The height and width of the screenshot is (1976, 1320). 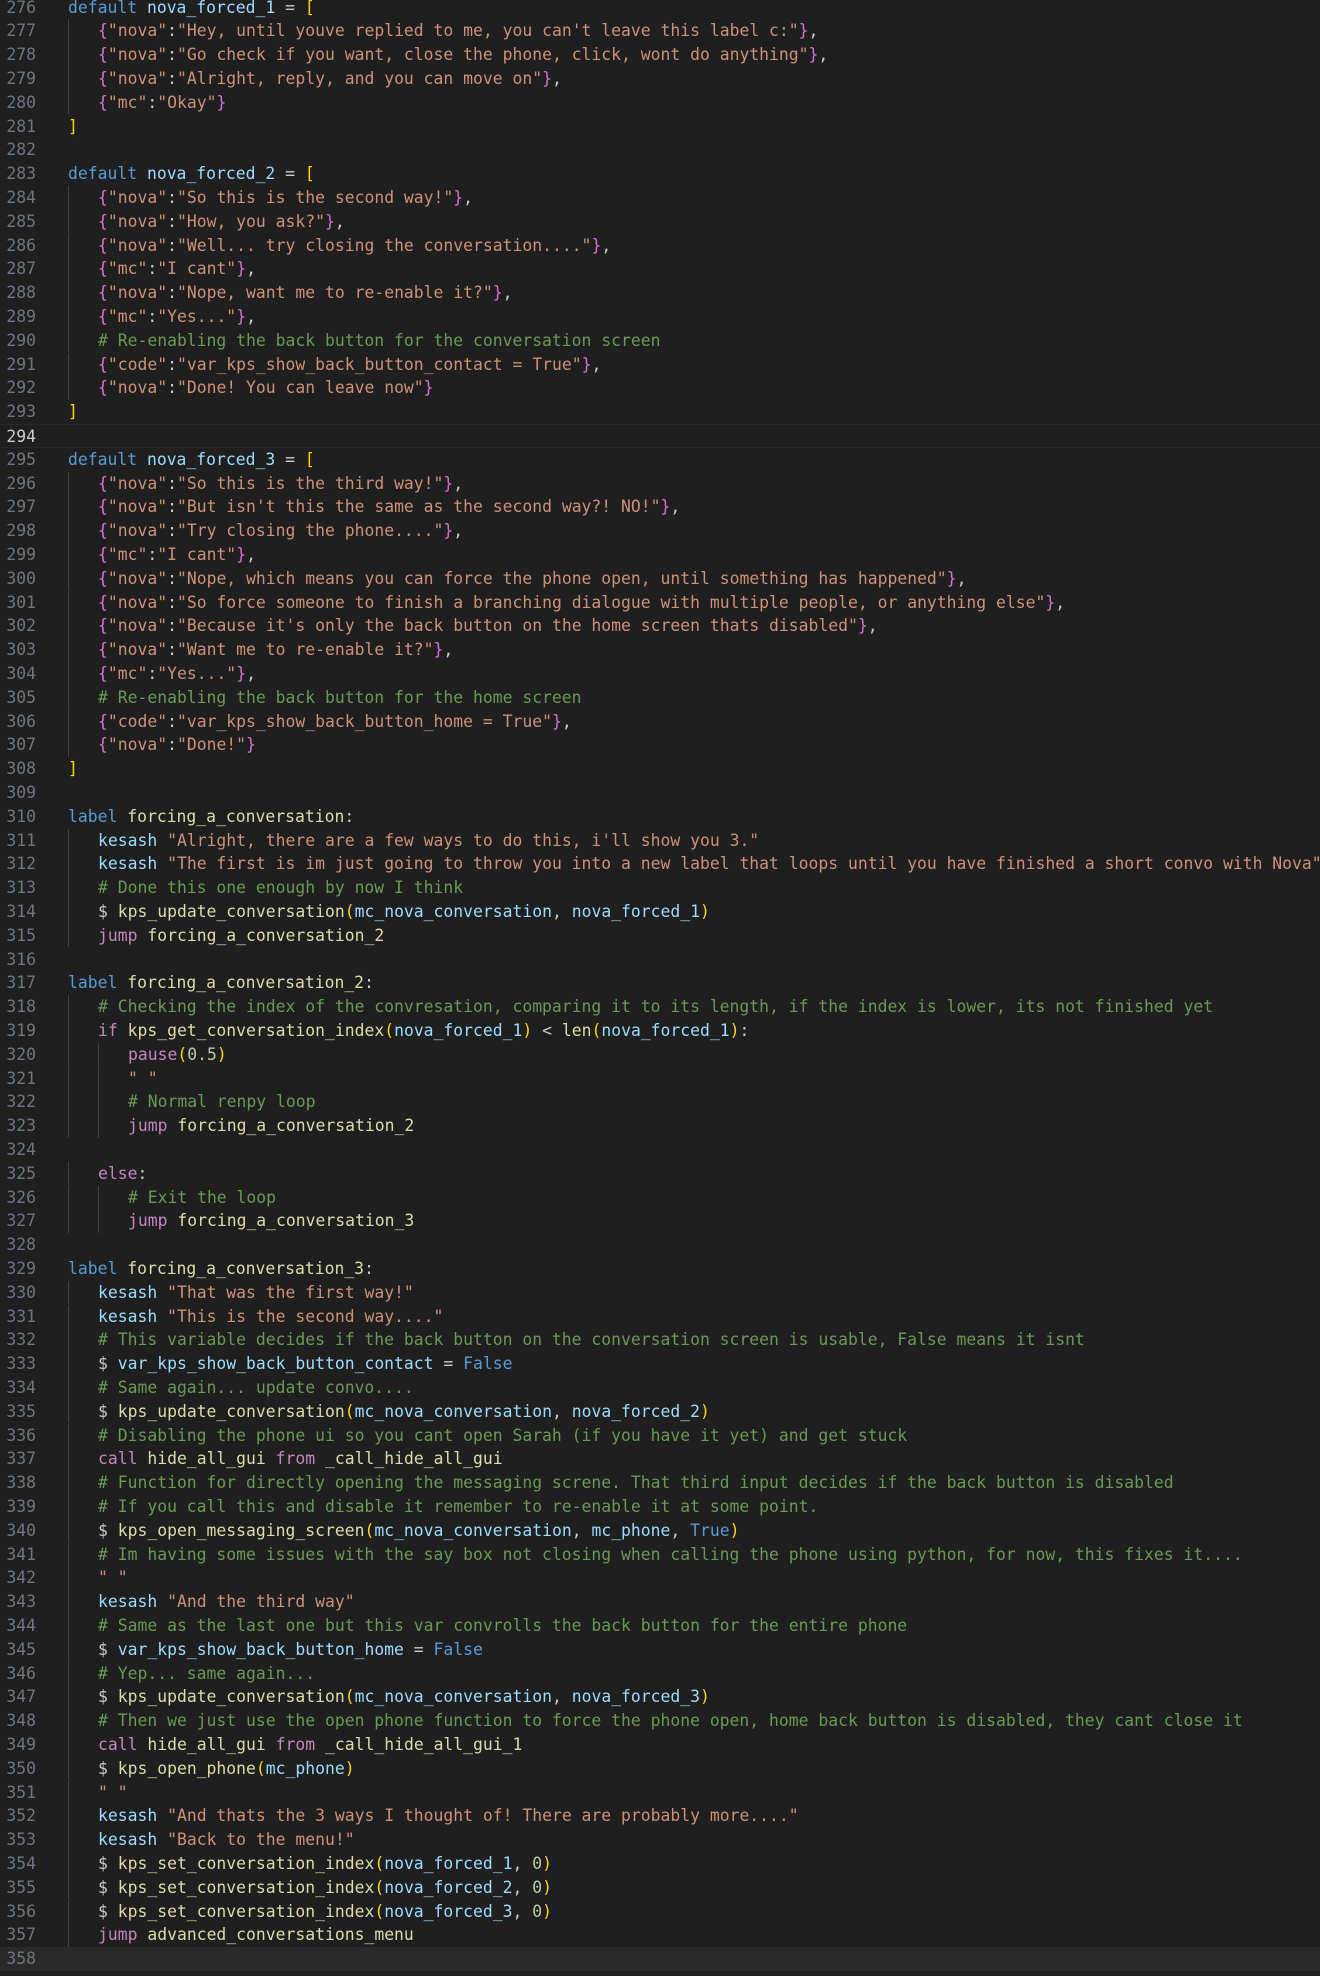 I want to click on code-line: 358, so click(x=660, y=1959).